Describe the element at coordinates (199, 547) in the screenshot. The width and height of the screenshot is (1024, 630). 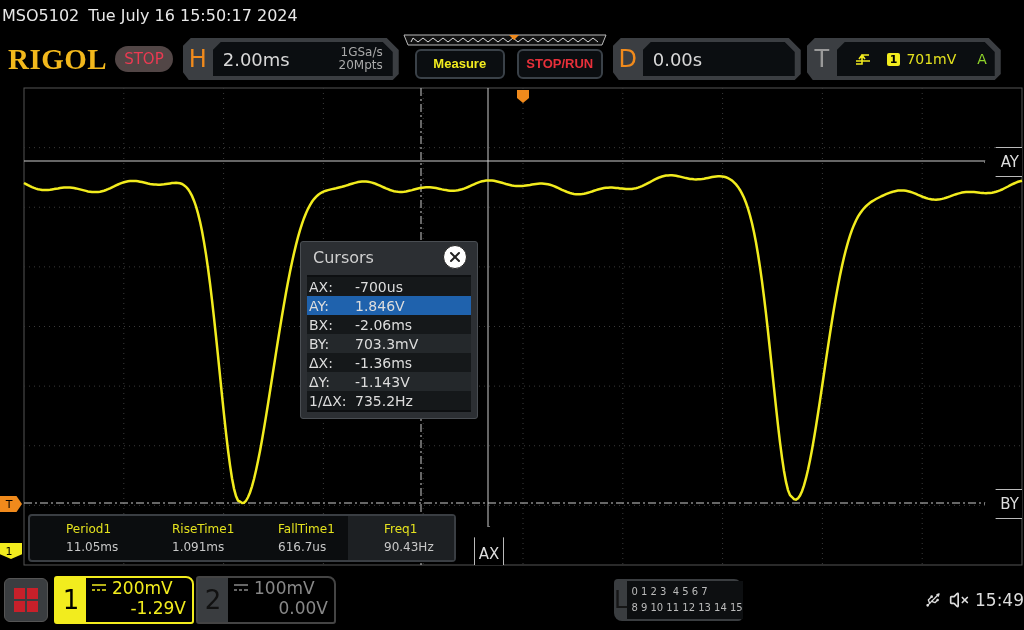
I see `measurement-value: 1.091ms` at that location.